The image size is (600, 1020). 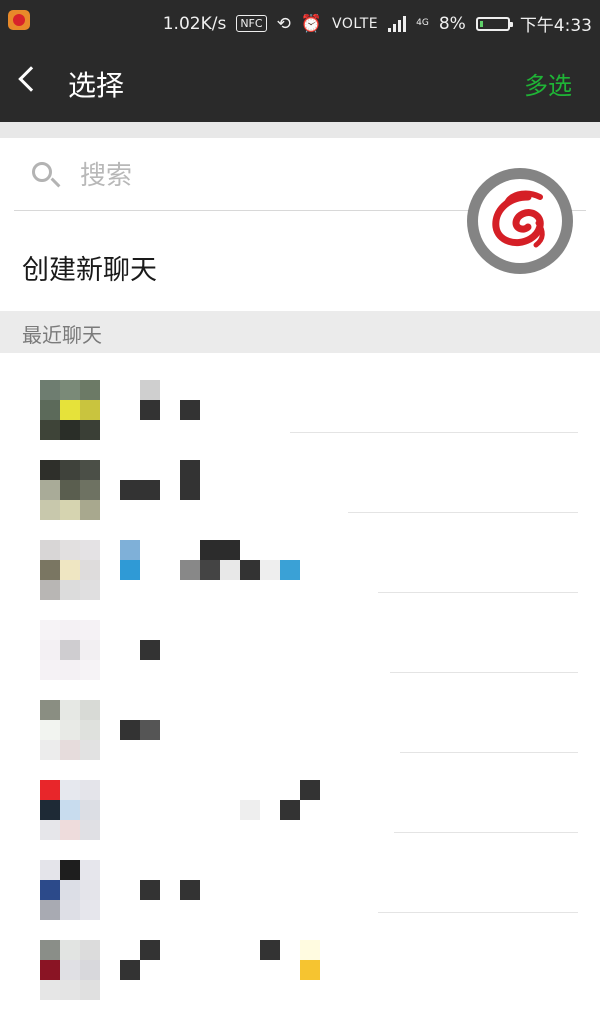 I want to click on header-divider, so click(x=300, y=130).